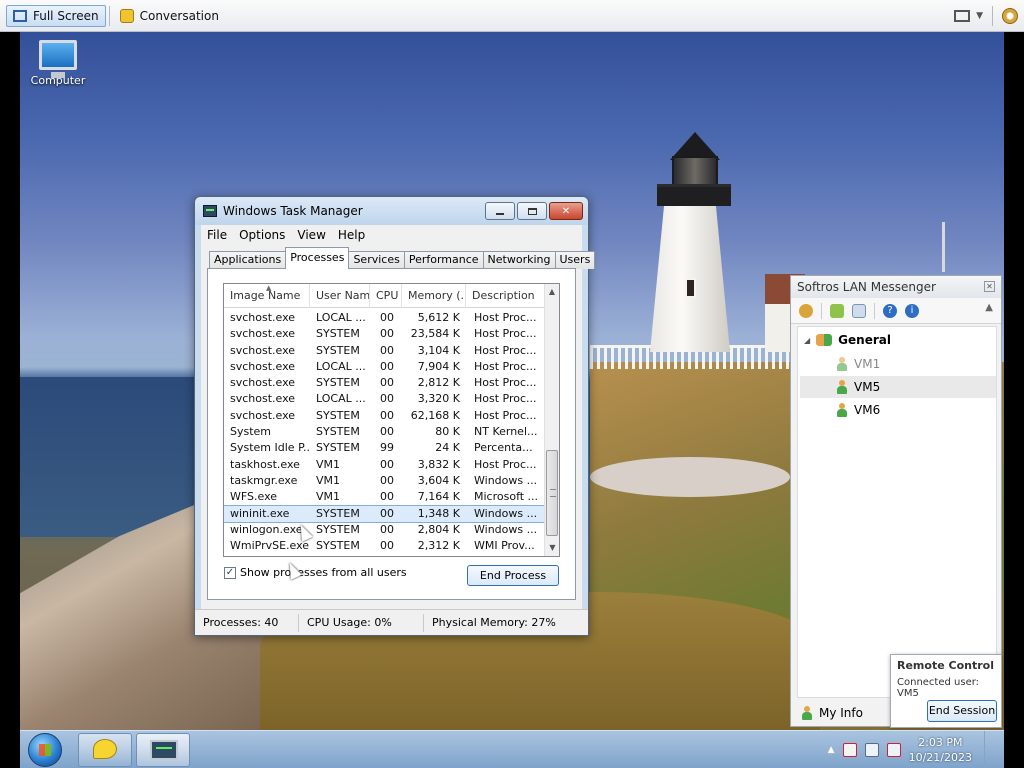  Describe the element at coordinates (351, 235) in the screenshot. I see `menu-help: Help` at that location.